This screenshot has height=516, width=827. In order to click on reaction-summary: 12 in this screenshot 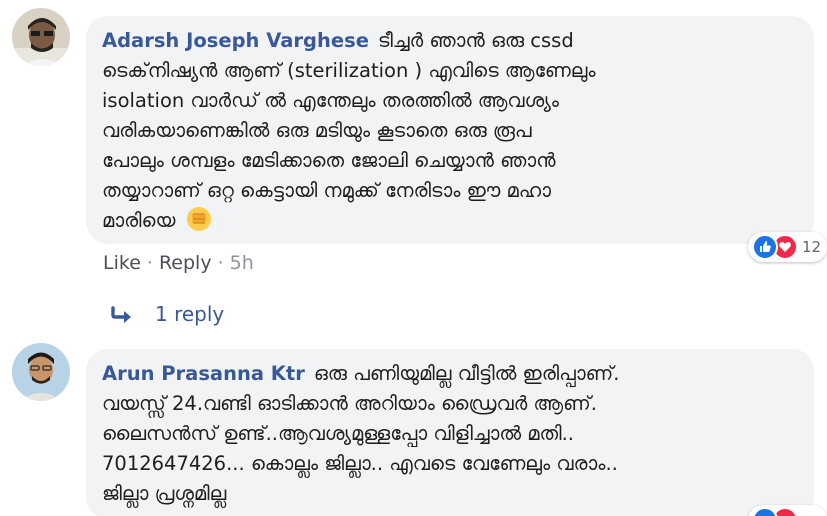, I will do `click(787, 247)`.